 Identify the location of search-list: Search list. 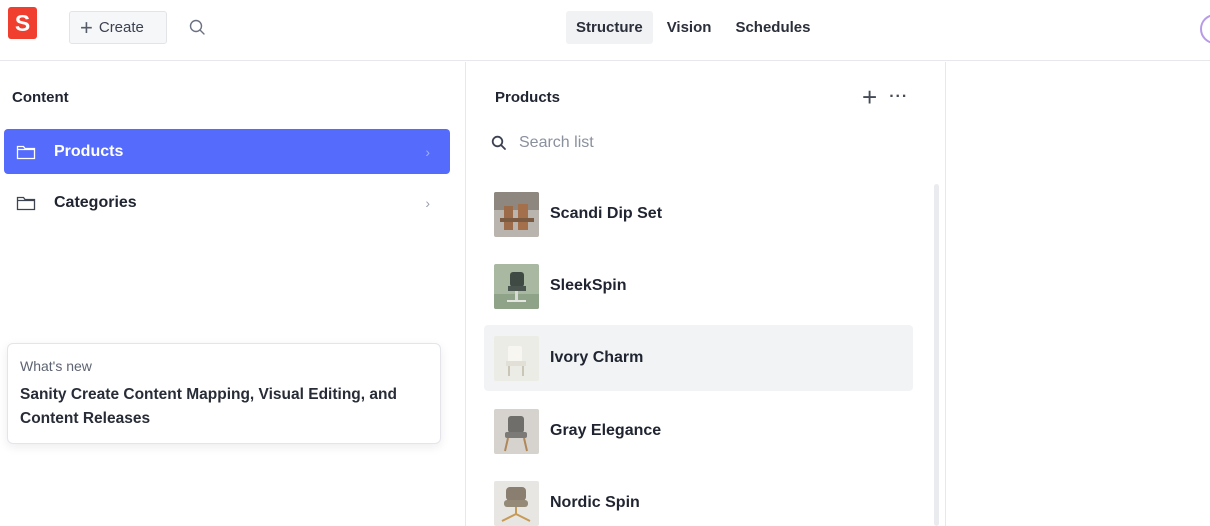
(542, 143).